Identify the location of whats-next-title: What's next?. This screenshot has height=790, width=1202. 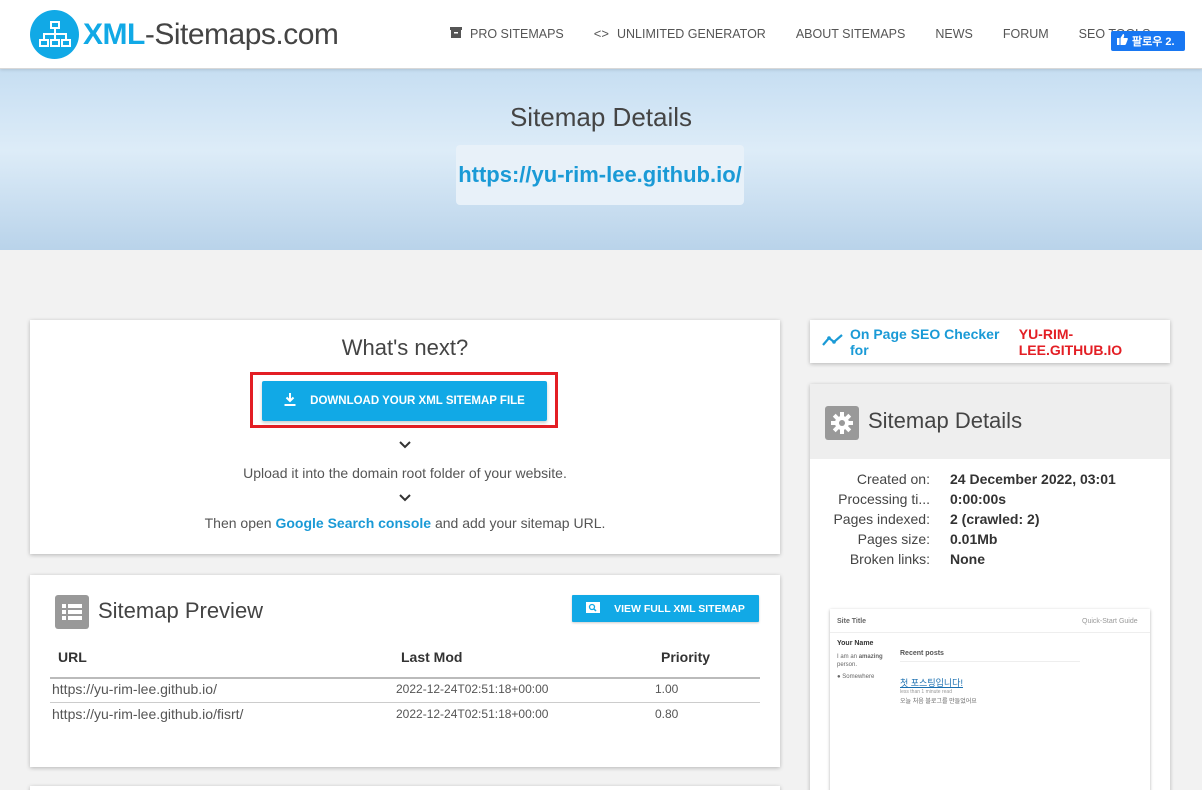
(405, 347).